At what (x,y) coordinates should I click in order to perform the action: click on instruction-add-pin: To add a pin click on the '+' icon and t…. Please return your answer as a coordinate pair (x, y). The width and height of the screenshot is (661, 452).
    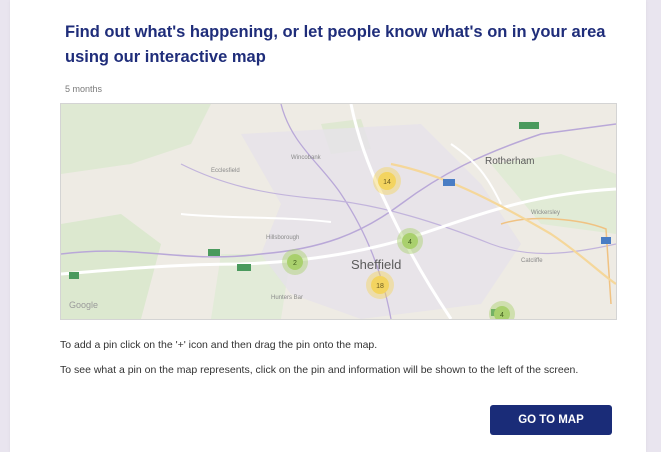
    Looking at the image, I should click on (219, 345).